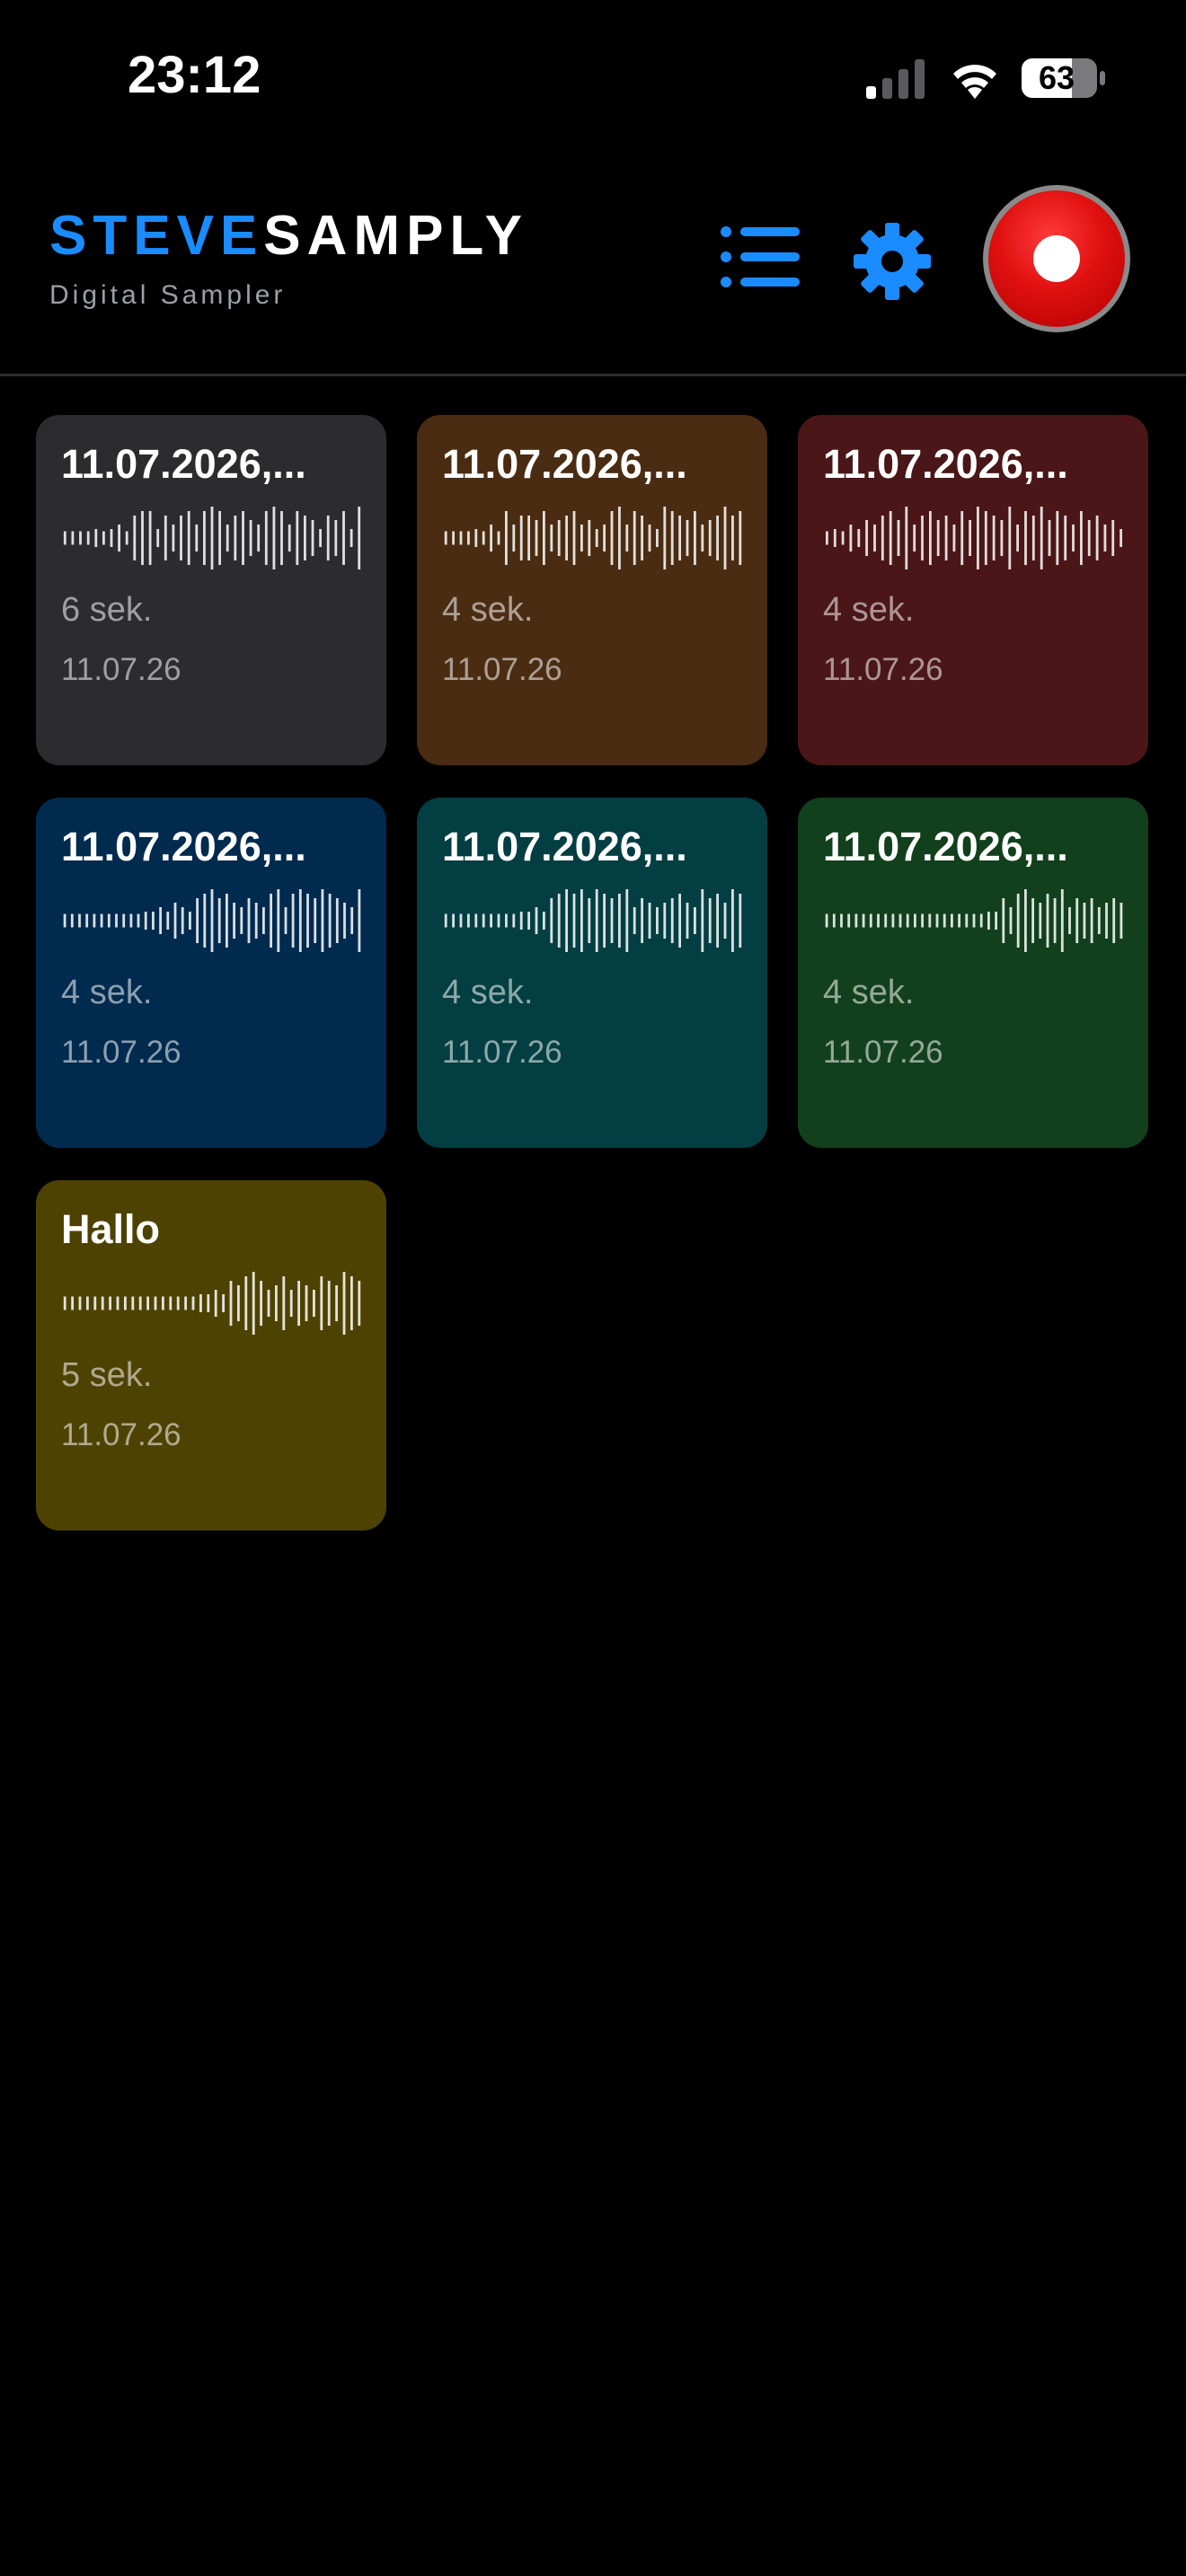 Image resolution: width=1186 pixels, height=2576 pixels. What do you see at coordinates (121, 669) in the screenshot?
I see `sample-date: 11.07.26` at bounding box center [121, 669].